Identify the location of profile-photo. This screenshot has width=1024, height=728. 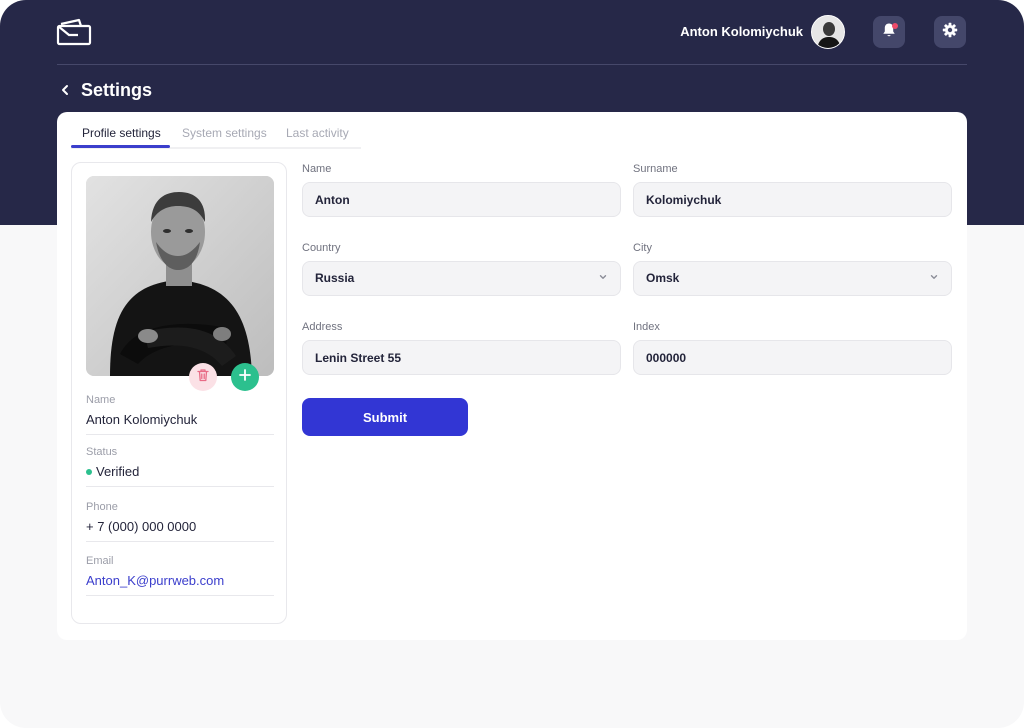
(180, 276).